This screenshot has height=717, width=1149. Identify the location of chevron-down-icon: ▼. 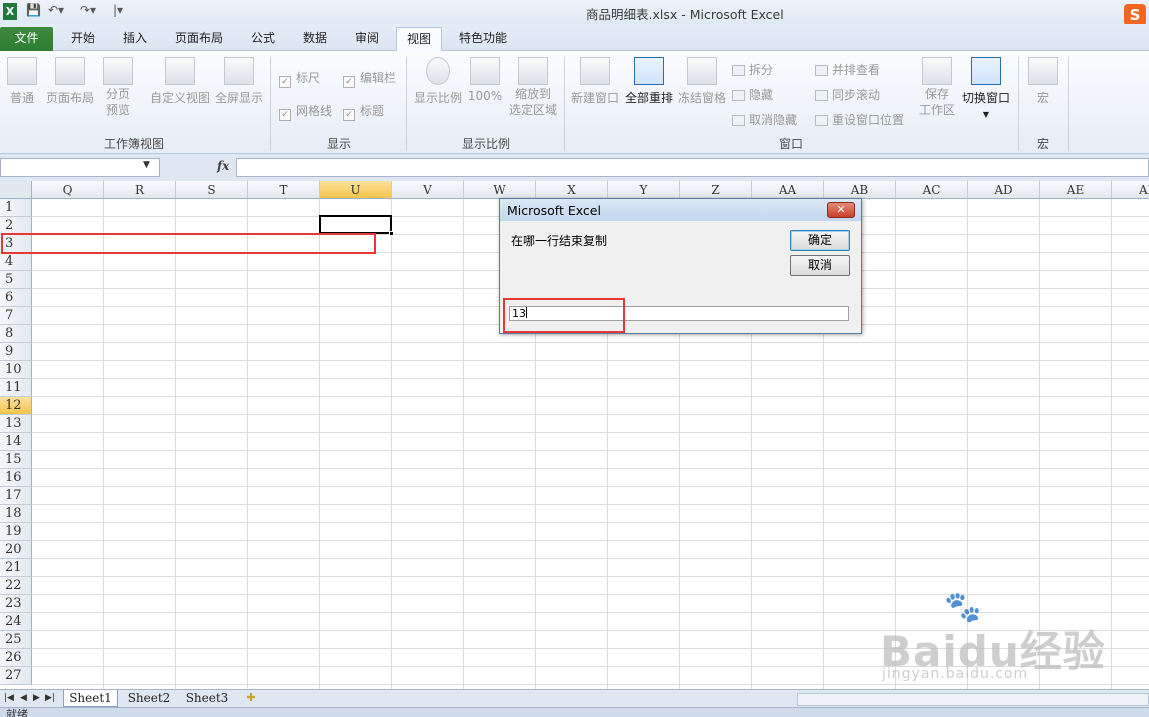
(146, 165).